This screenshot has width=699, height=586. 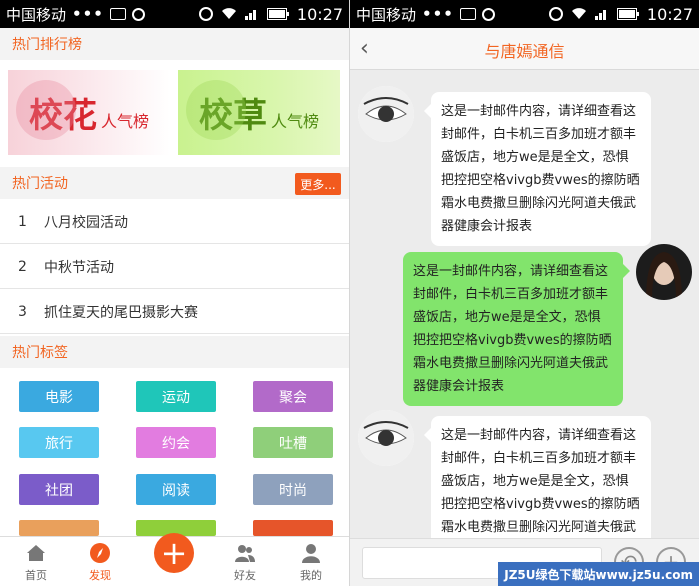 What do you see at coordinates (174, 553) in the screenshot?
I see `add-button: +` at bounding box center [174, 553].